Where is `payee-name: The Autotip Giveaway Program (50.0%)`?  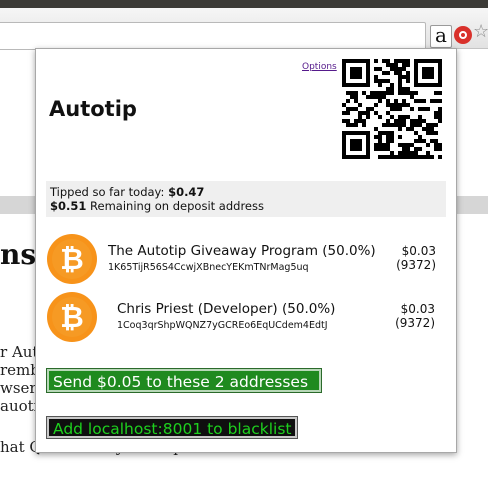
payee-name: The Autotip Giveaway Program (50.0%) is located at coordinates (242, 251).